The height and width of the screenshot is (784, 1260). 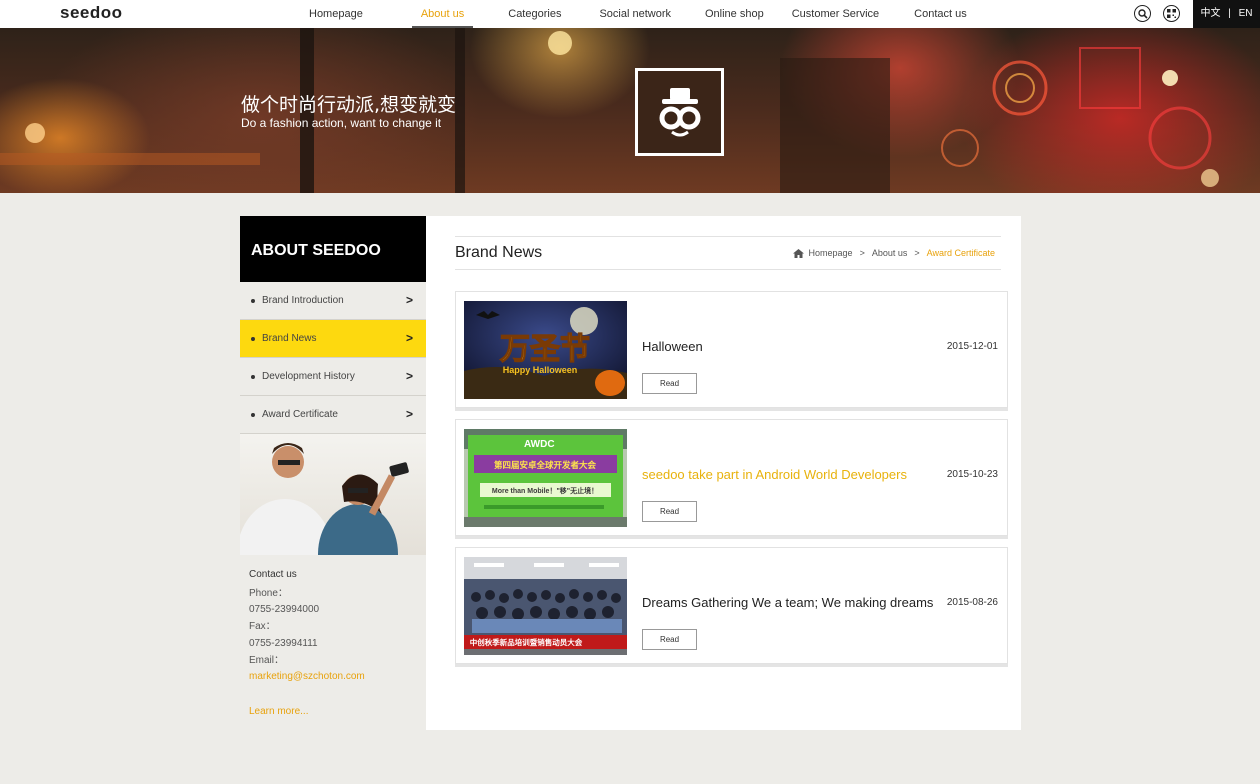 I want to click on nav-online-shop: Online shop, so click(x=734, y=14).